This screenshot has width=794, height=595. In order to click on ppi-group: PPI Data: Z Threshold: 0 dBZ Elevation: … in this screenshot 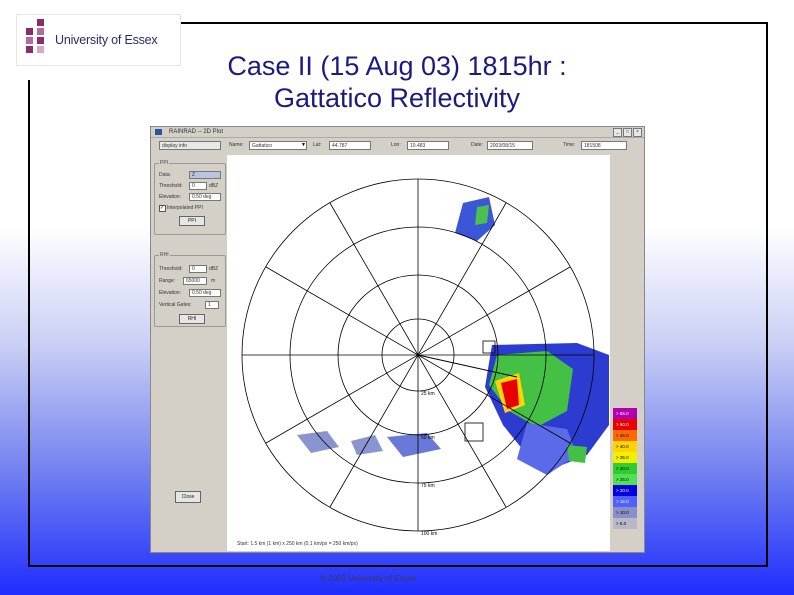, I will do `click(190, 197)`.